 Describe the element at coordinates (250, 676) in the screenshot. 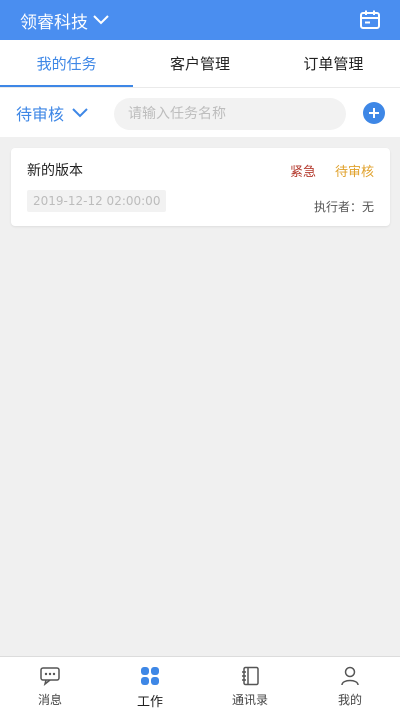

I see `contacts-book-icon` at that location.